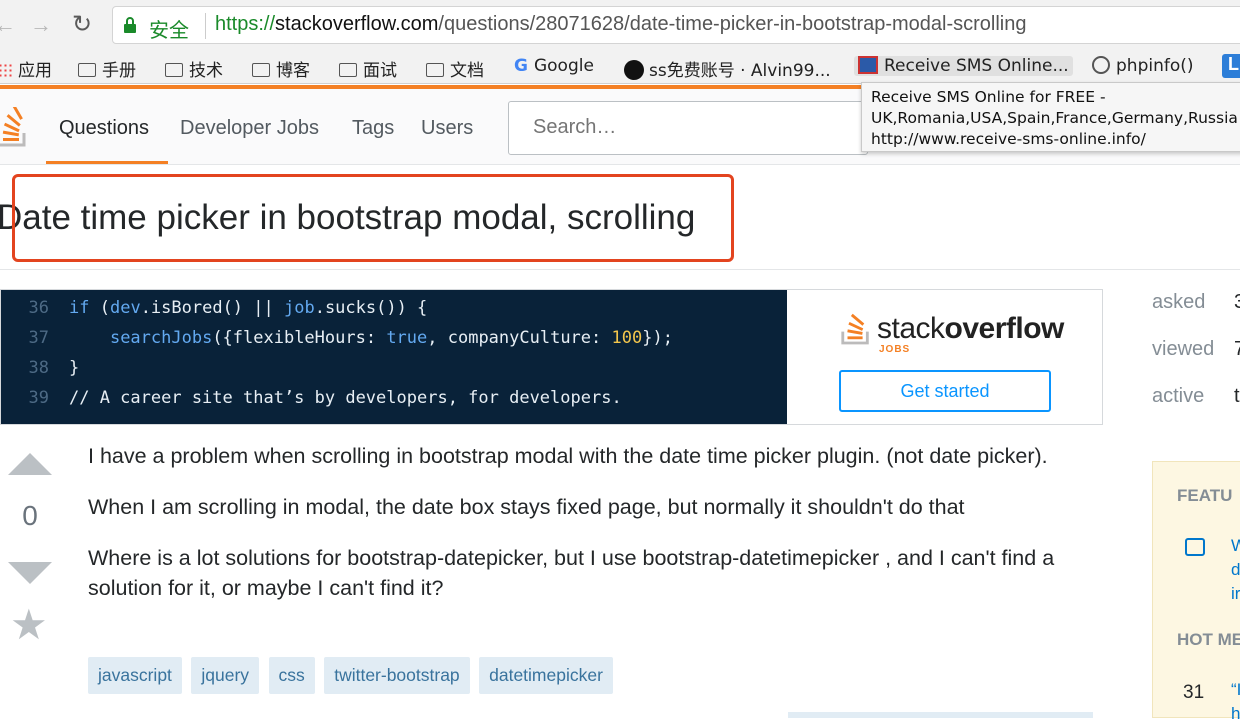 The image size is (1240, 724). Describe the element at coordinates (988, 97) in the screenshot. I see `tooltip-line: Receive SMS Online for FREE -` at that location.